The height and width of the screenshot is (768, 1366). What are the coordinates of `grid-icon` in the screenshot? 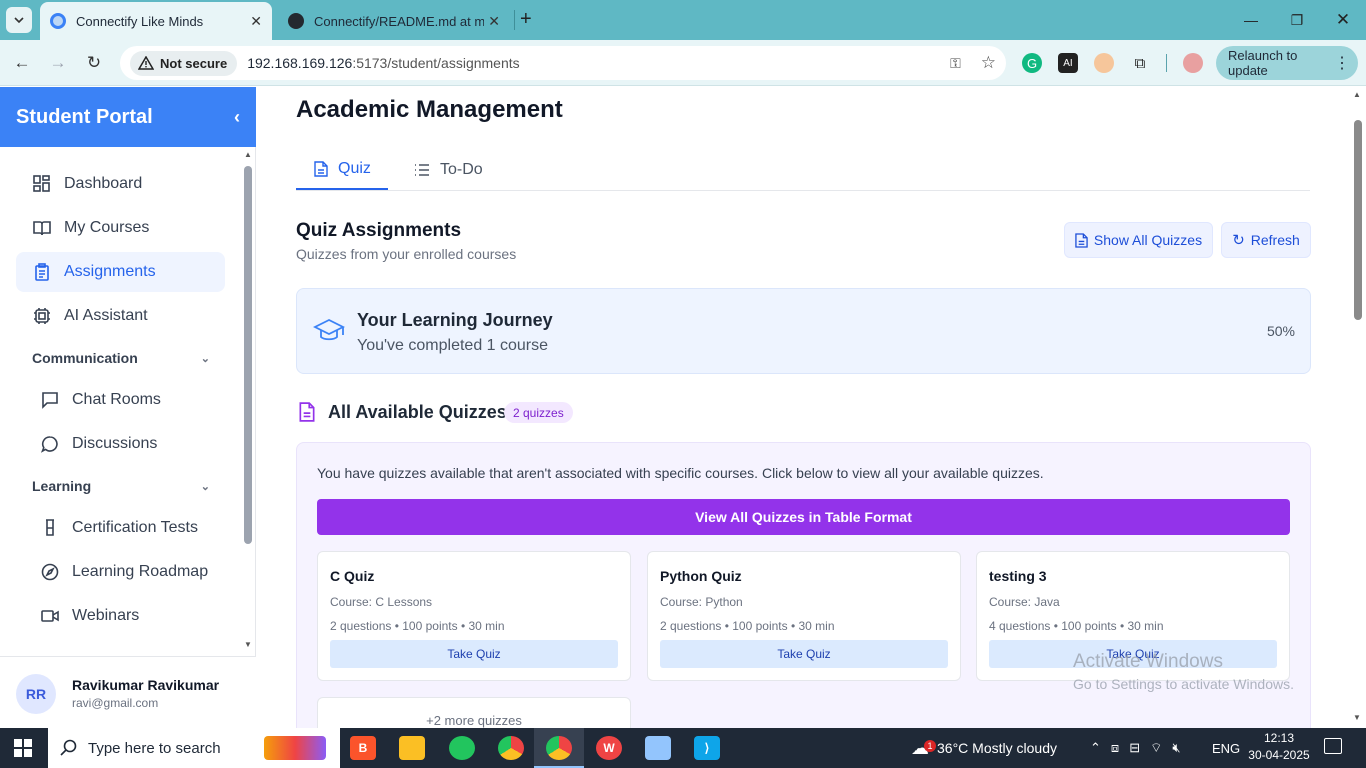 It's located at (42, 184).